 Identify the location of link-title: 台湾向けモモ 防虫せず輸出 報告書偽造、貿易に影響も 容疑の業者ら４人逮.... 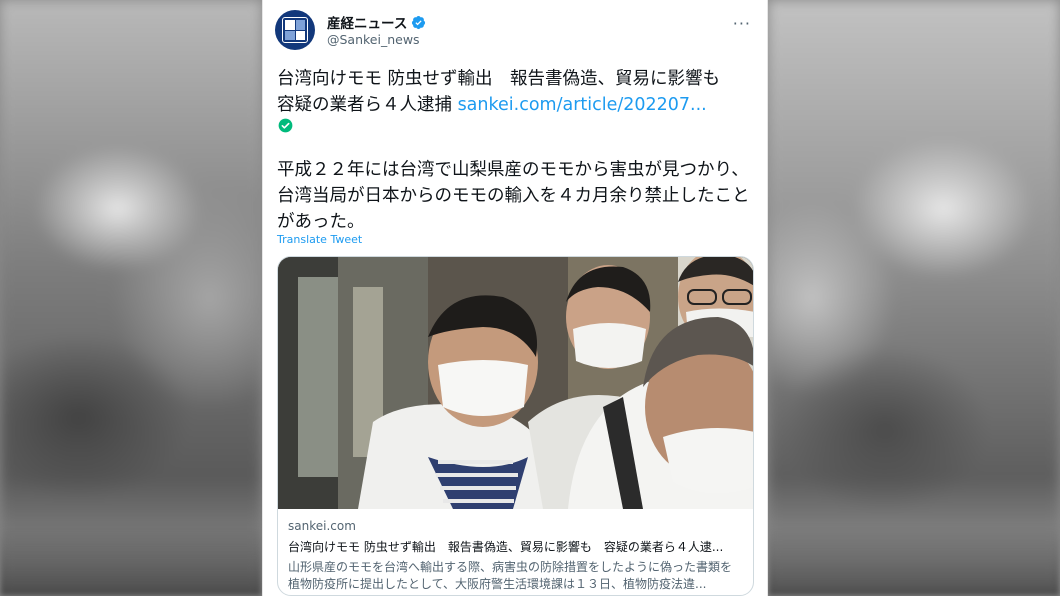
(506, 547).